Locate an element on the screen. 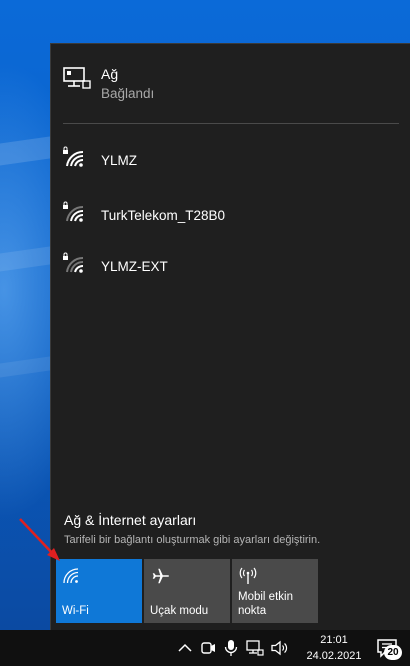 Image resolution: width=410 pixels, height=666 pixels. taskbar: 21:01 24.02.2021 20 is located at coordinates (205, 648).